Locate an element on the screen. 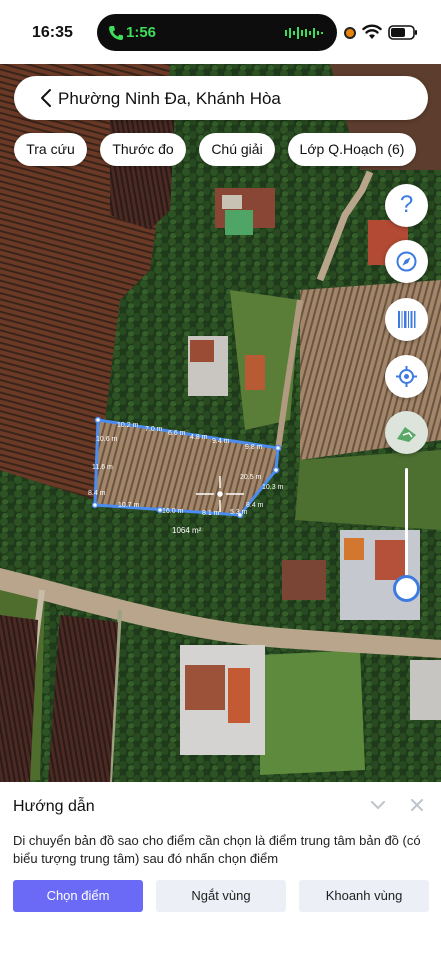  chevron-left-icon is located at coordinates (46, 98).